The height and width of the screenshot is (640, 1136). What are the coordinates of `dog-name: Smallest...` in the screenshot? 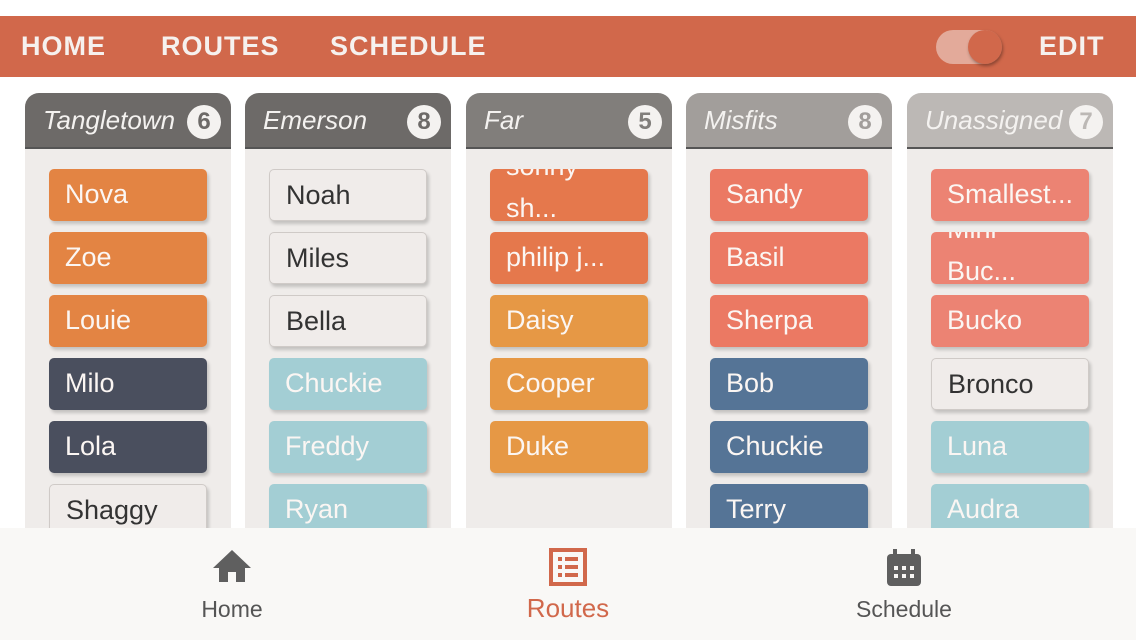 It's located at (1010, 194).